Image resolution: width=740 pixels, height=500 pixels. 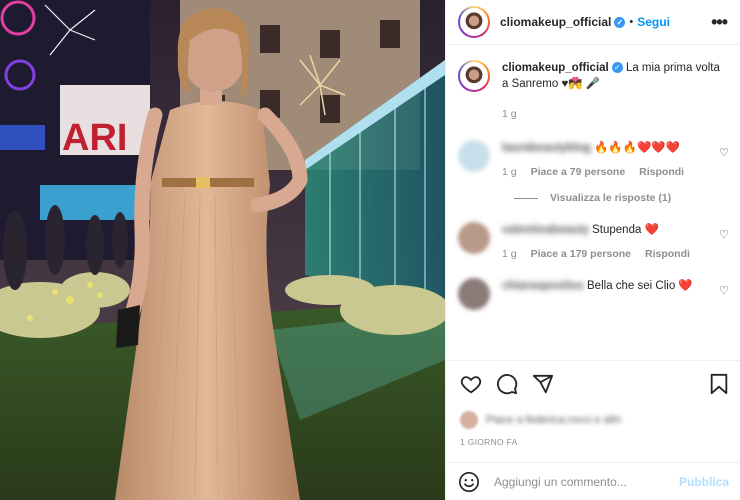 I want to click on bookmark-icon, so click(x=719, y=384).